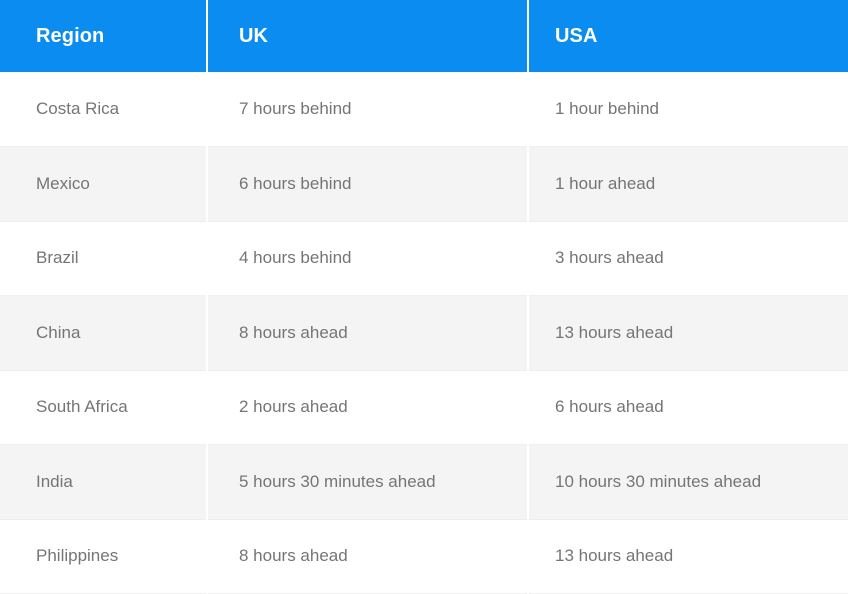  I want to click on cell-uk-offset: 2 hours ahead, so click(368, 407).